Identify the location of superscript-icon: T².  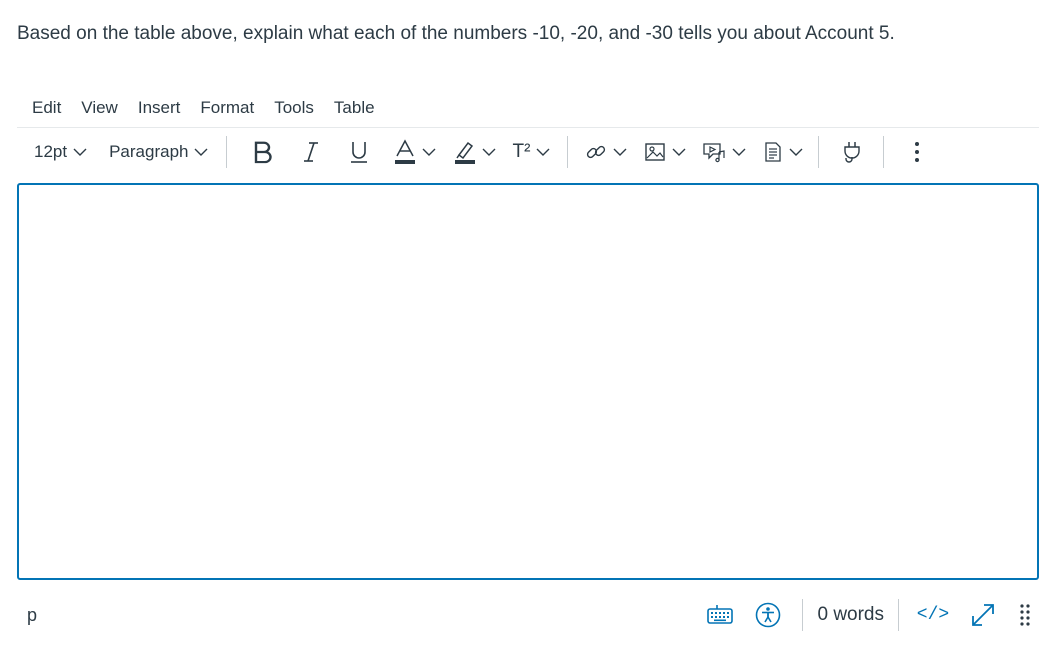
(521, 151).